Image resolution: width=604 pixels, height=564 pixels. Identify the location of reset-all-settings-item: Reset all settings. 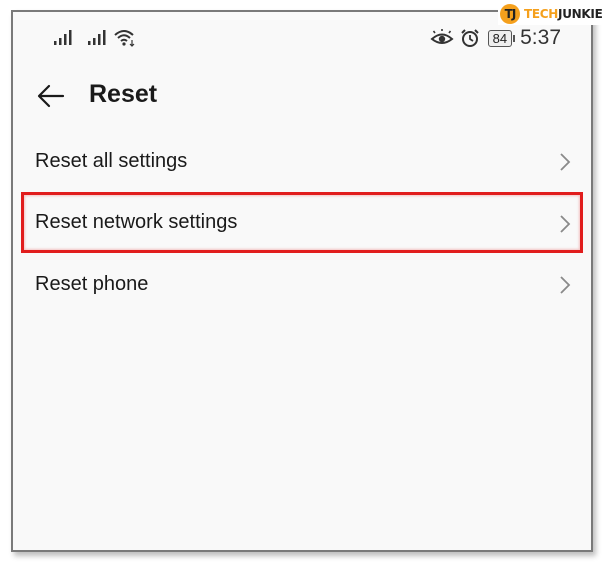
(302, 161).